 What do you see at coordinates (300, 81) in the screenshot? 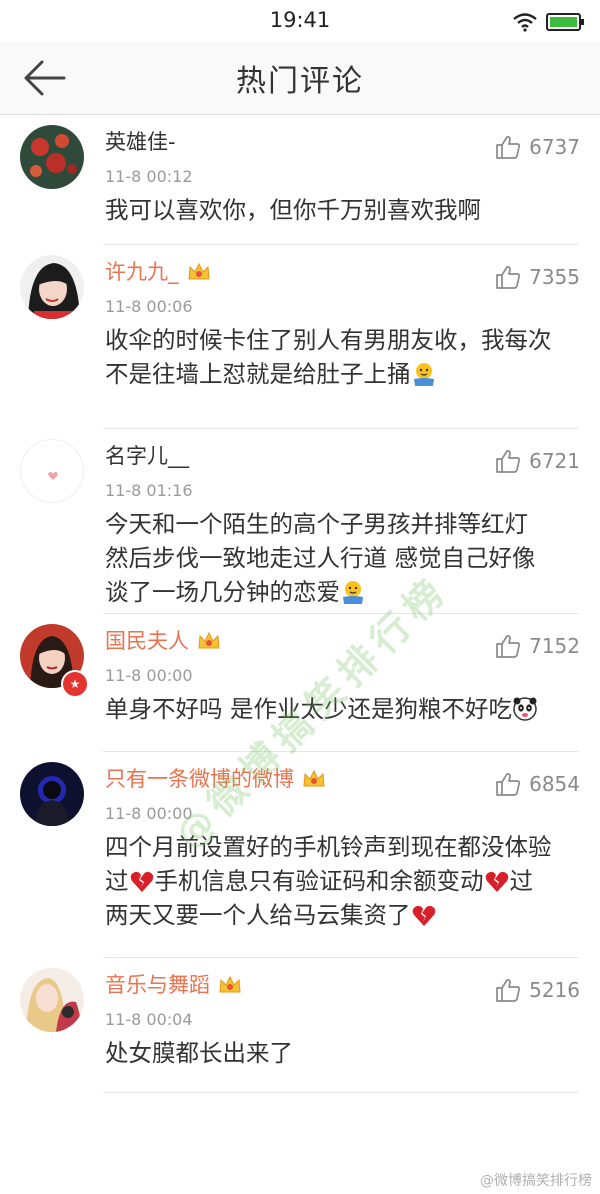
I see `page-title: 热门评论` at bounding box center [300, 81].